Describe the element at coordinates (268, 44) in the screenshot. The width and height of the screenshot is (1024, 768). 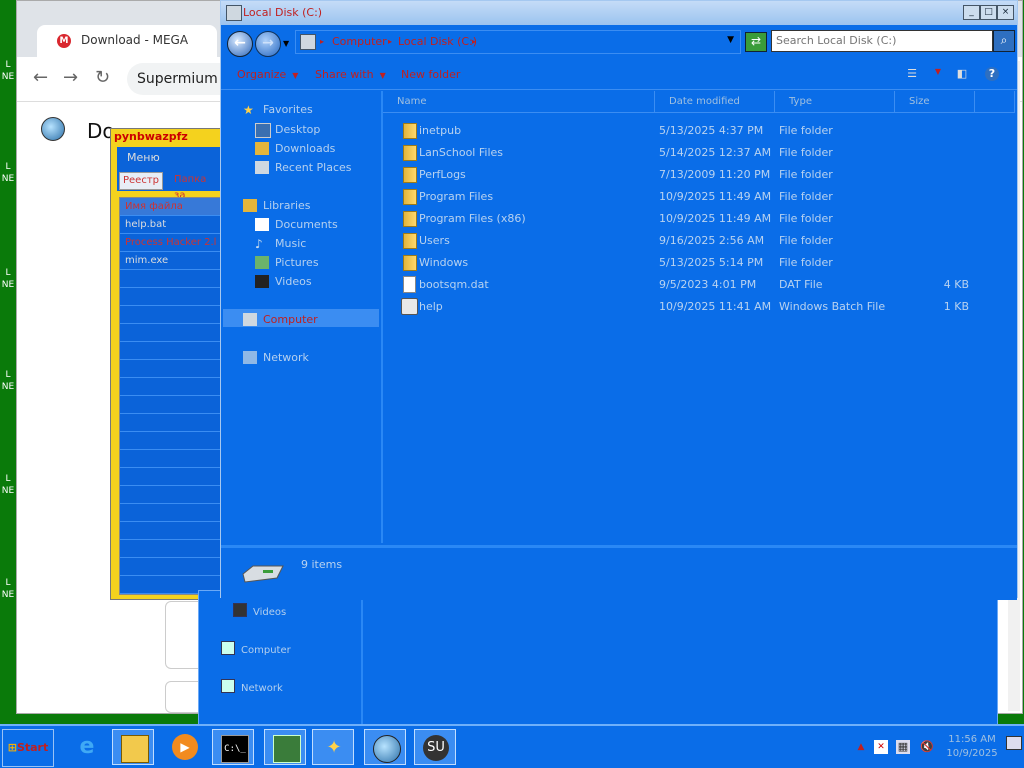
I see `forward-button: →` at that location.